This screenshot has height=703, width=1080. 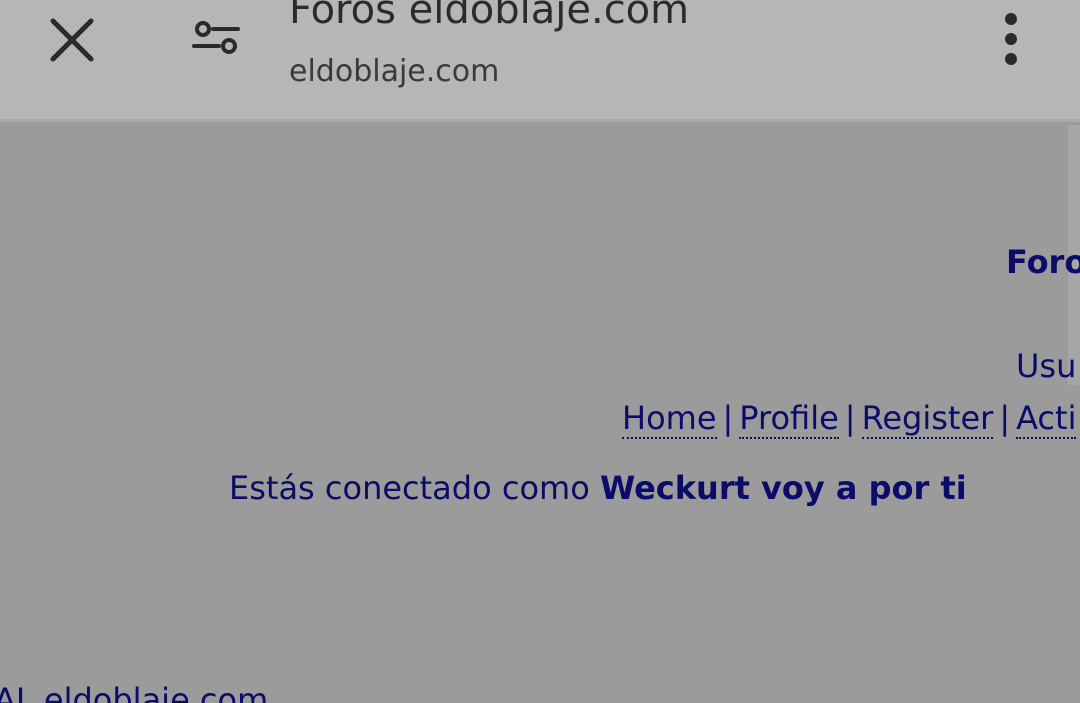 What do you see at coordinates (134, 692) in the screenshot?
I see `footer-domain-link: AL eldoblaje.com` at bounding box center [134, 692].